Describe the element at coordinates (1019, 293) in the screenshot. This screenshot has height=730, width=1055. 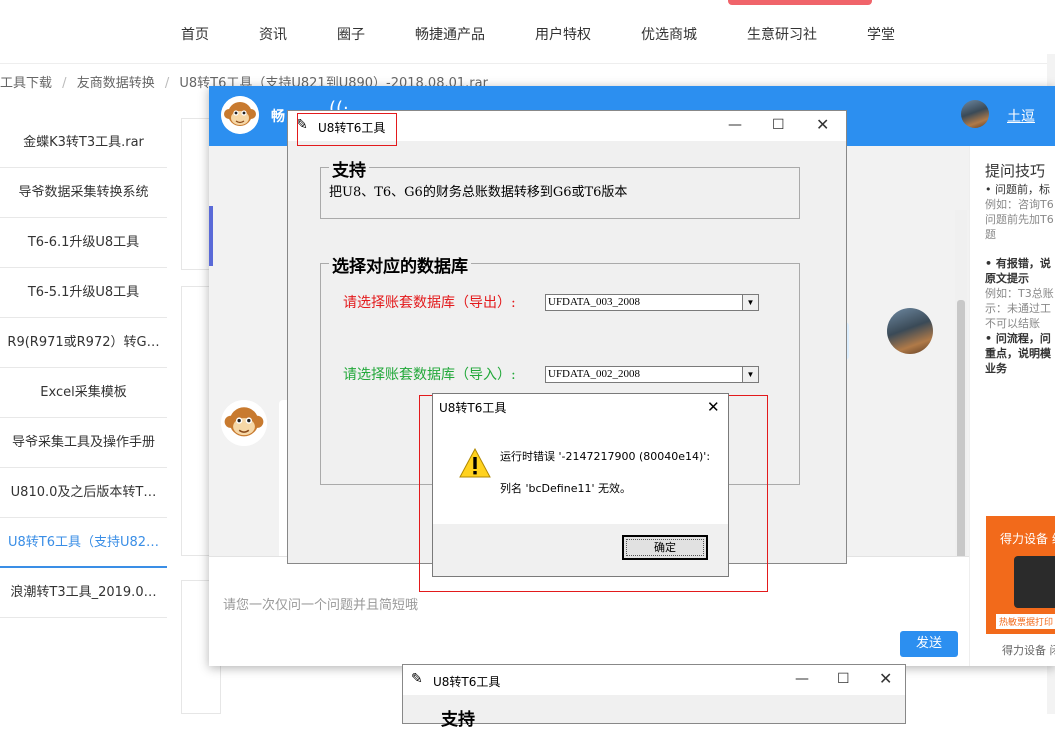
I see `tips-line: 例如：T3总账` at that location.